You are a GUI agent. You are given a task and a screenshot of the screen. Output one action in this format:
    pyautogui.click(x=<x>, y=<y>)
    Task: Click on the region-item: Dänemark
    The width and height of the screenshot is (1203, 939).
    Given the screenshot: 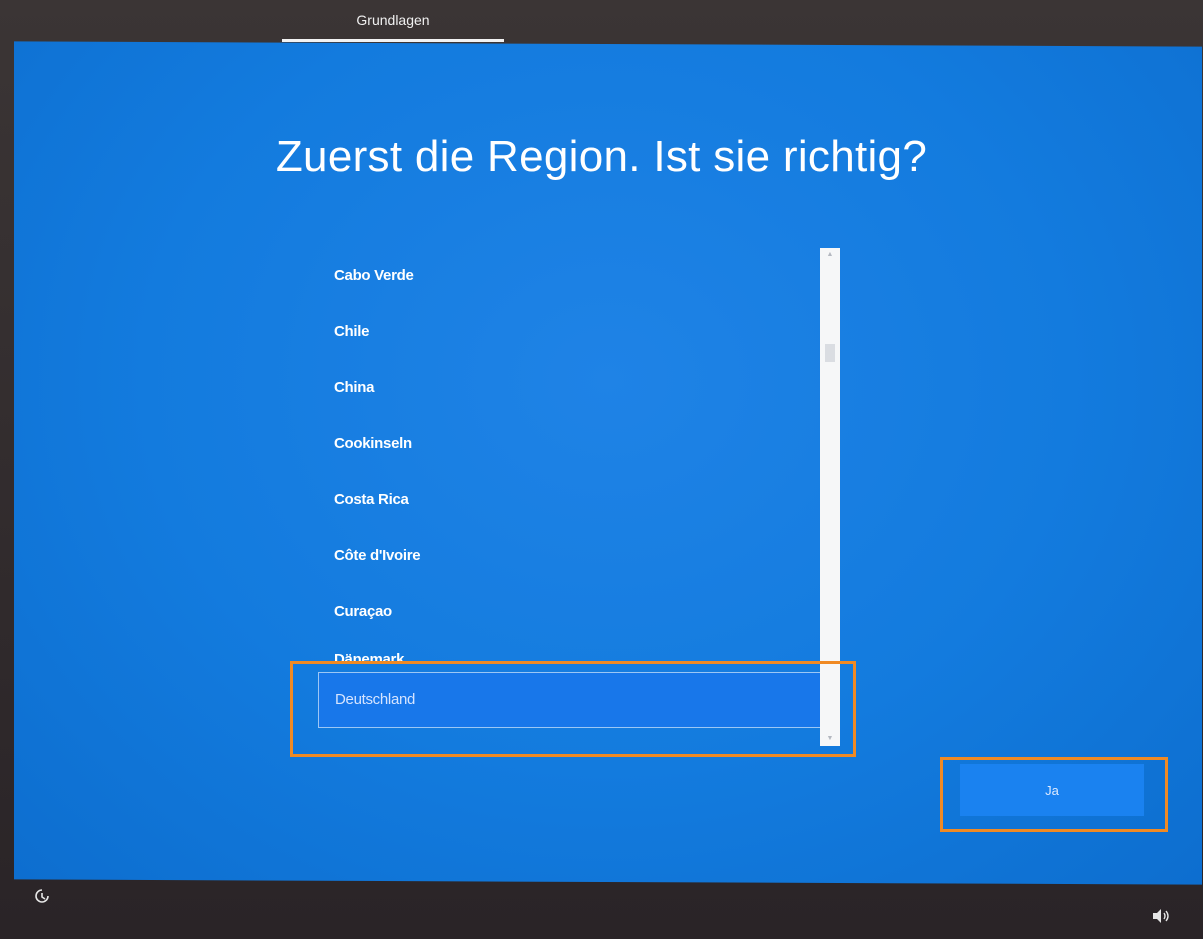 What is the action you would take?
    pyautogui.click(x=580, y=656)
    